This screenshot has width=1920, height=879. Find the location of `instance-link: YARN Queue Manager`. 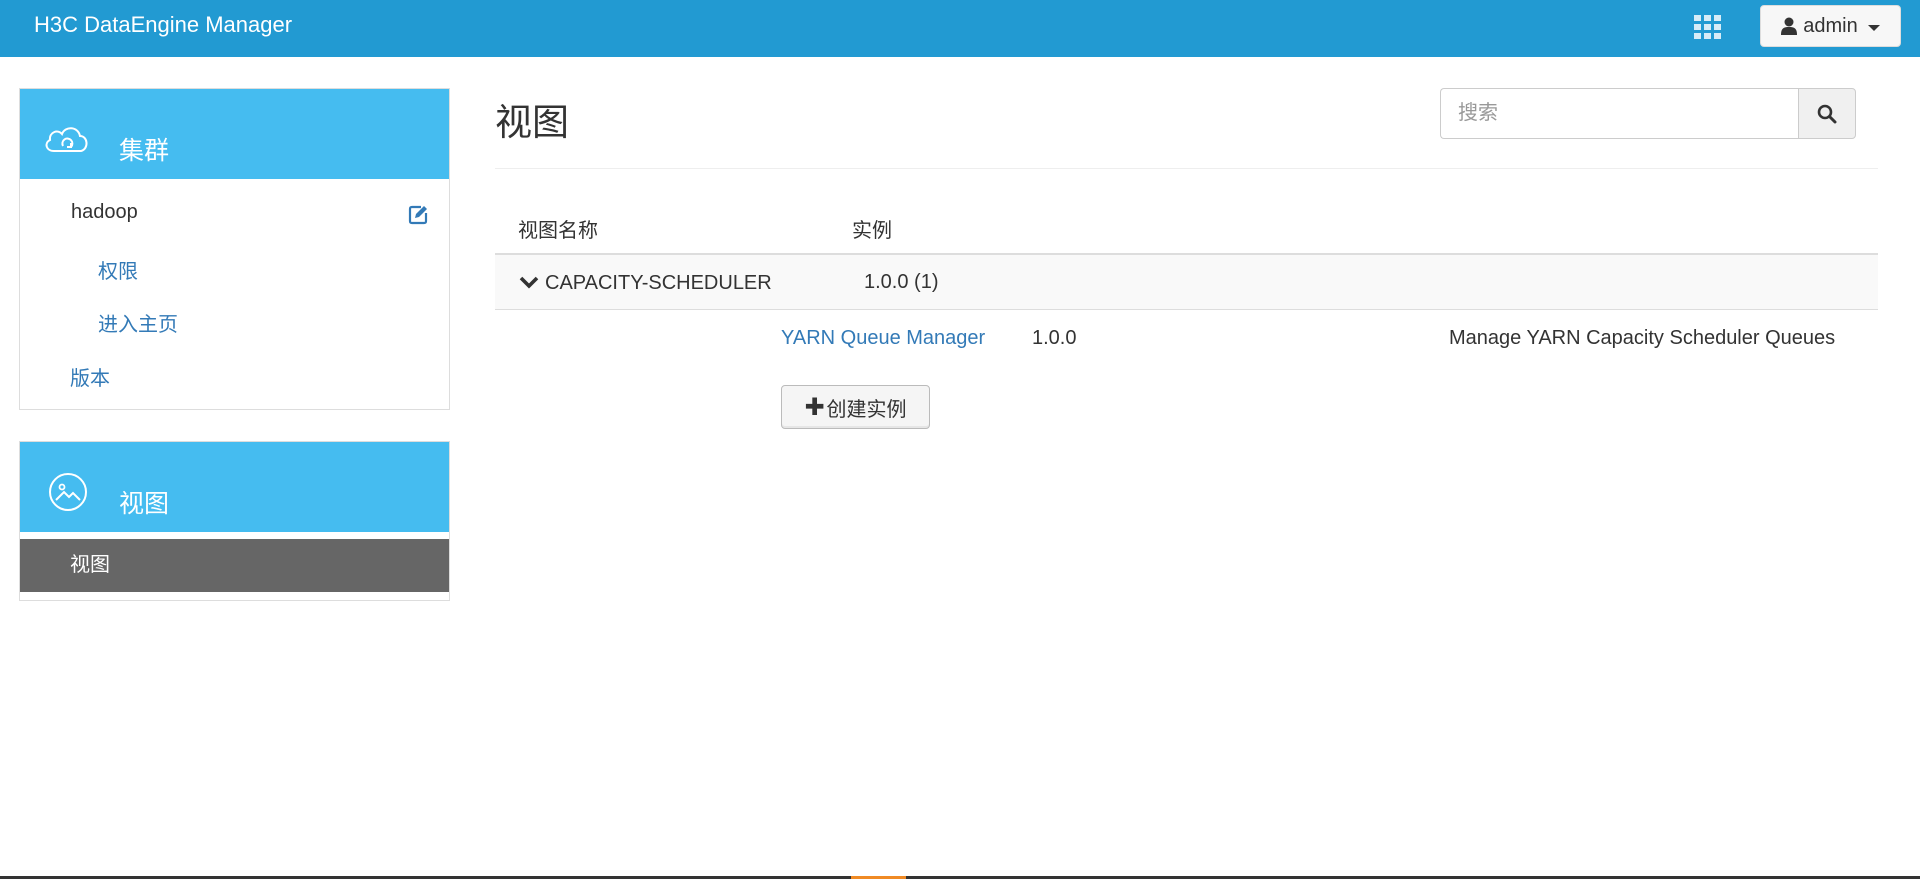

instance-link: YARN Queue Manager is located at coordinates (883, 338).